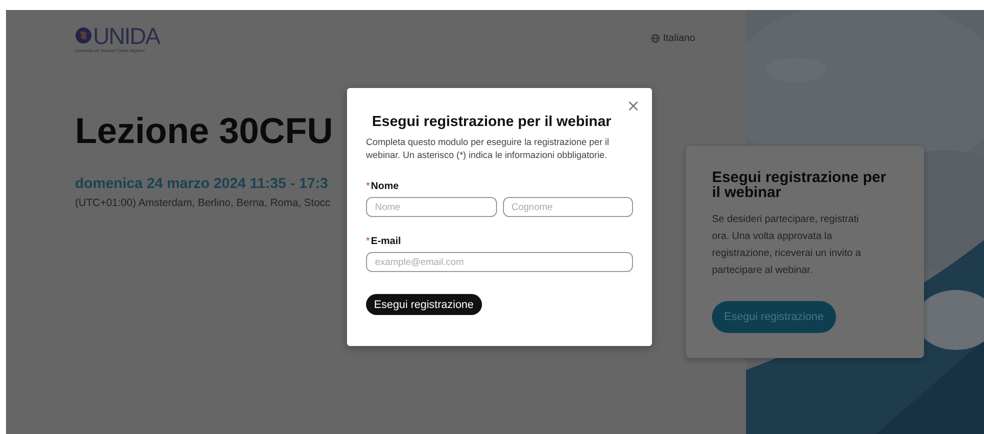 The width and height of the screenshot is (984, 434). I want to click on submit-button: Esegui registrazione, so click(424, 304).